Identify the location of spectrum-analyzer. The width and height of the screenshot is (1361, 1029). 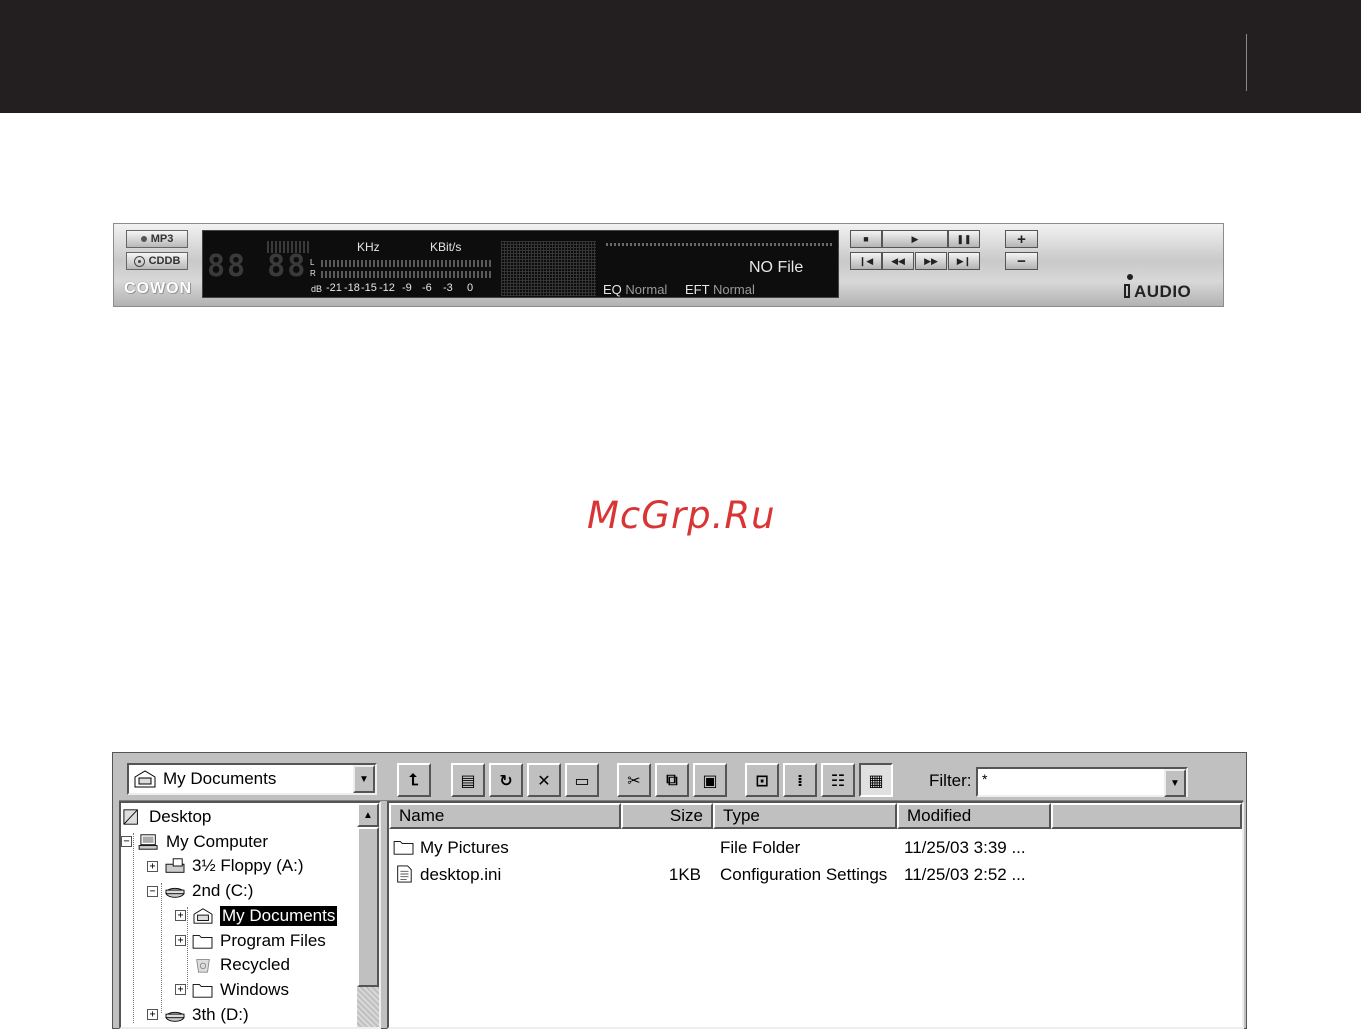
(548, 268).